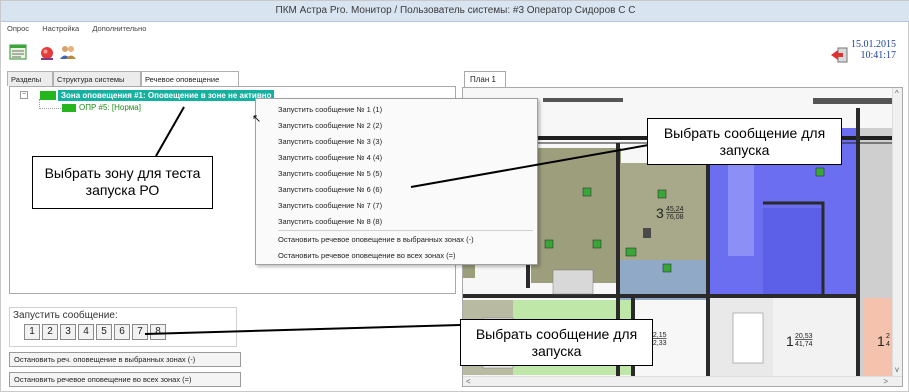 This screenshot has height=392, width=909. What do you see at coordinates (140, 332) in the screenshot?
I see `message-button-7: 7` at bounding box center [140, 332].